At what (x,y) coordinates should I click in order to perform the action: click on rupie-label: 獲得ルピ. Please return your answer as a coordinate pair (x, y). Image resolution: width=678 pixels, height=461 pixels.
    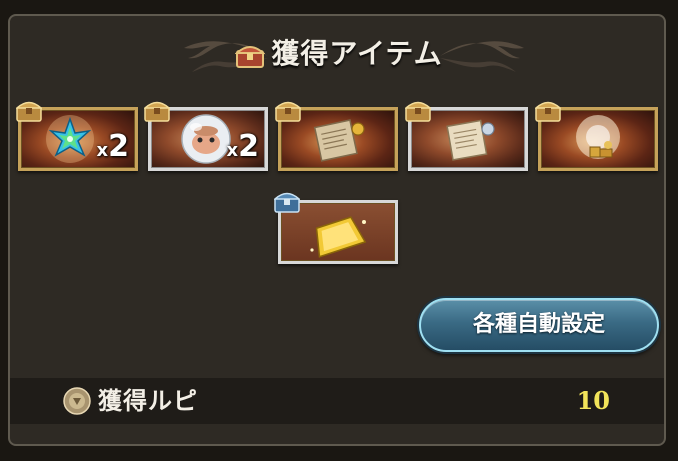
    Looking at the image, I should click on (148, 401).